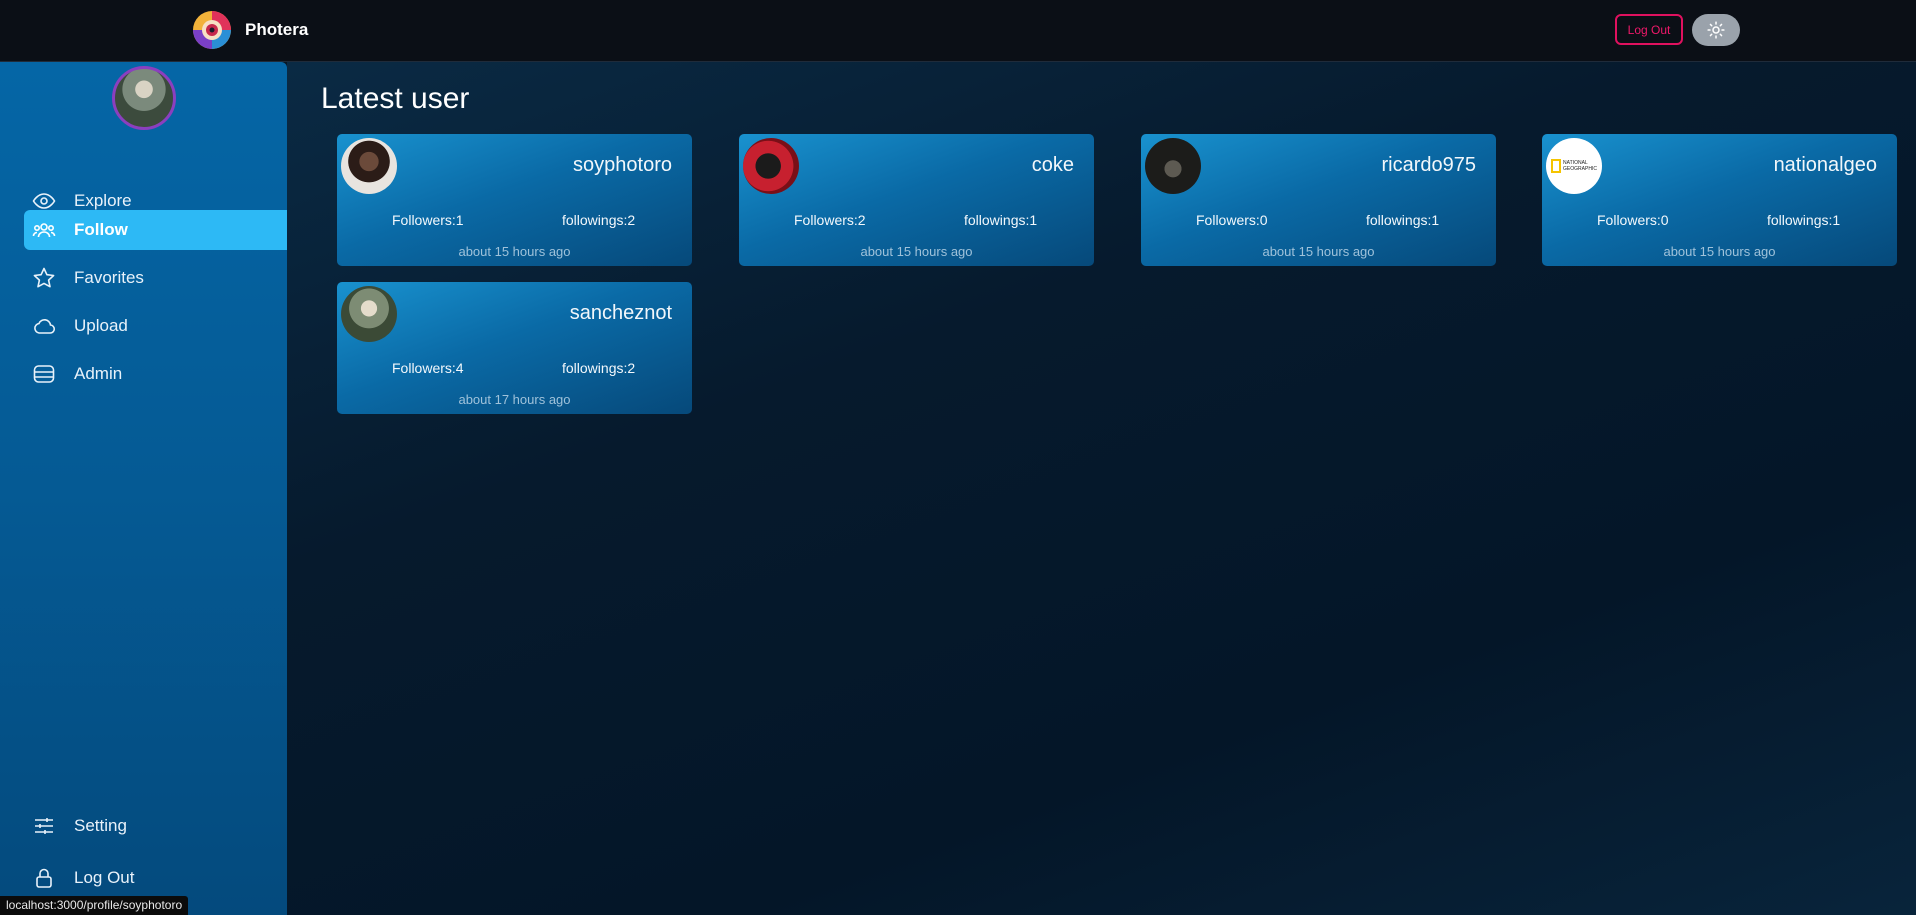 The image size is (1916, 915). What do you see at coordinates (155, 878) in the screenshot?
I see `sidebar-item-logout: Log Out` at bounding box center [155, 878].